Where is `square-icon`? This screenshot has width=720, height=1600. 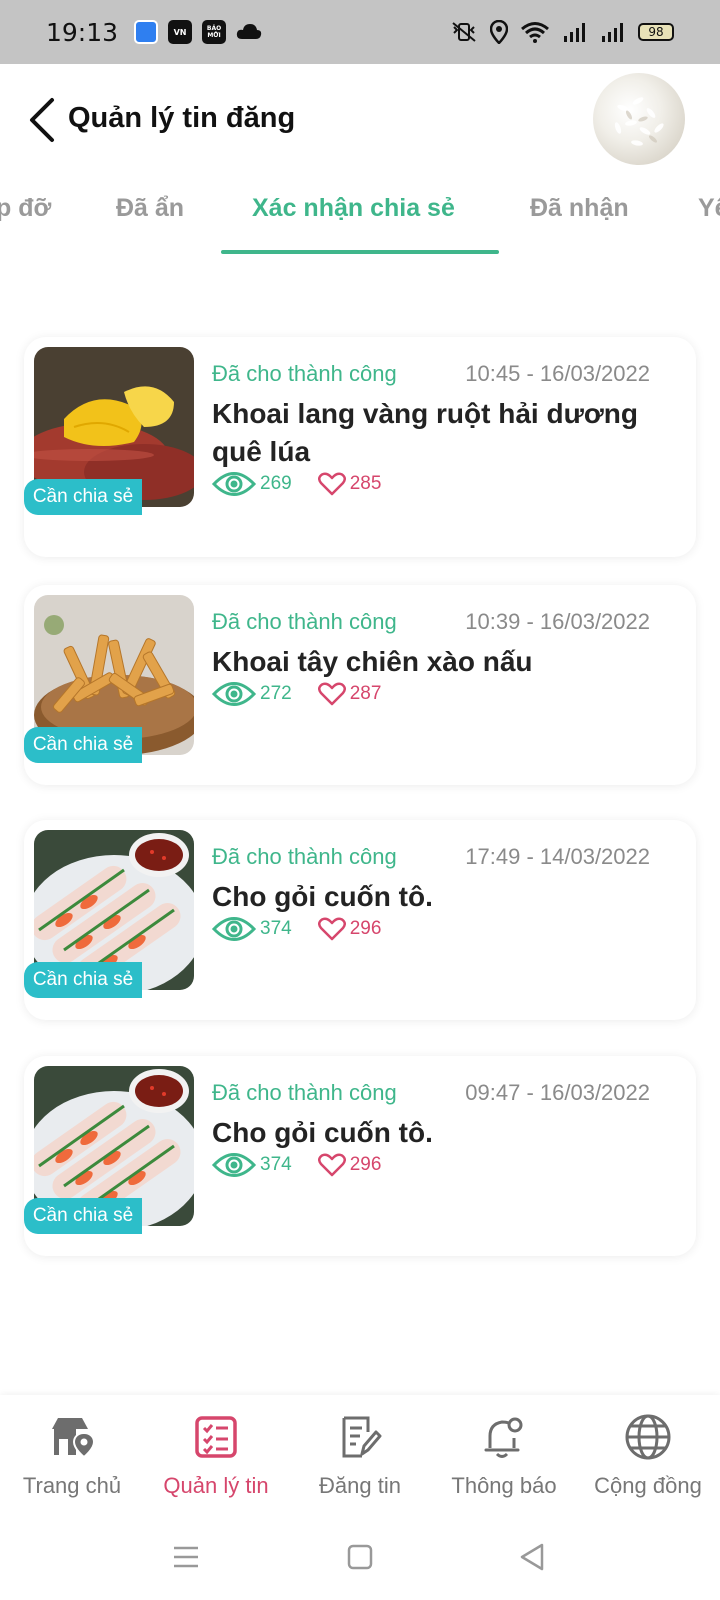
square-icon is located at coordinates (360, 1557).